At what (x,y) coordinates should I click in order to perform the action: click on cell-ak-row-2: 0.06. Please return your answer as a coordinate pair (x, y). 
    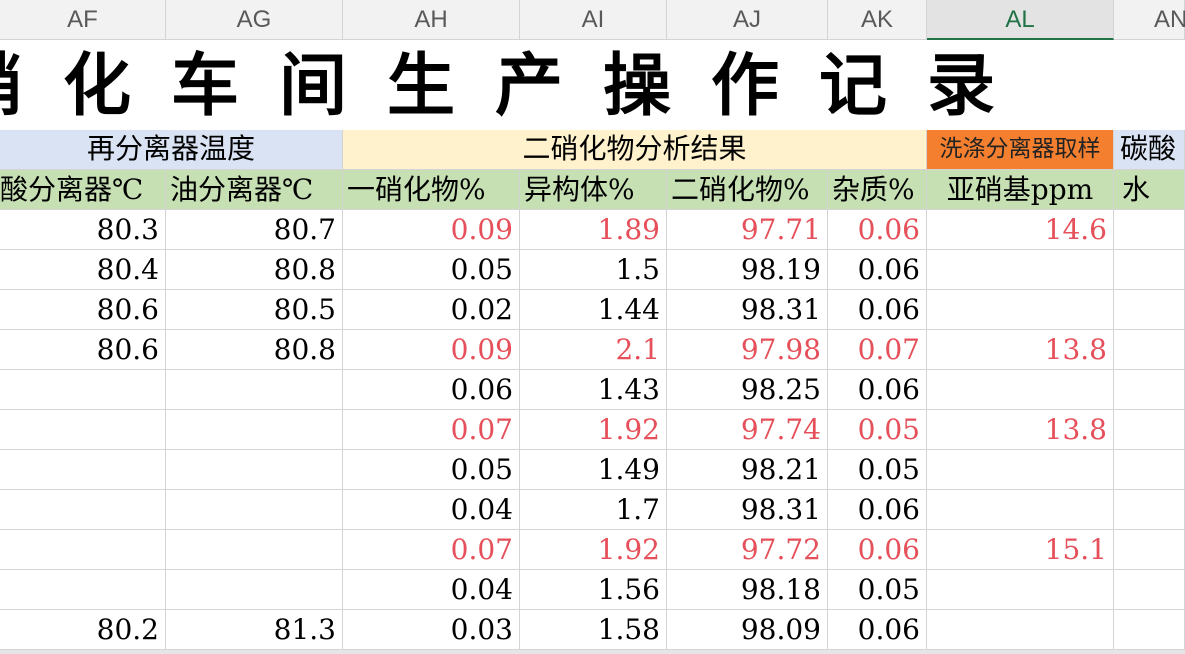
    Looking at the image, I should click on (877, 270).